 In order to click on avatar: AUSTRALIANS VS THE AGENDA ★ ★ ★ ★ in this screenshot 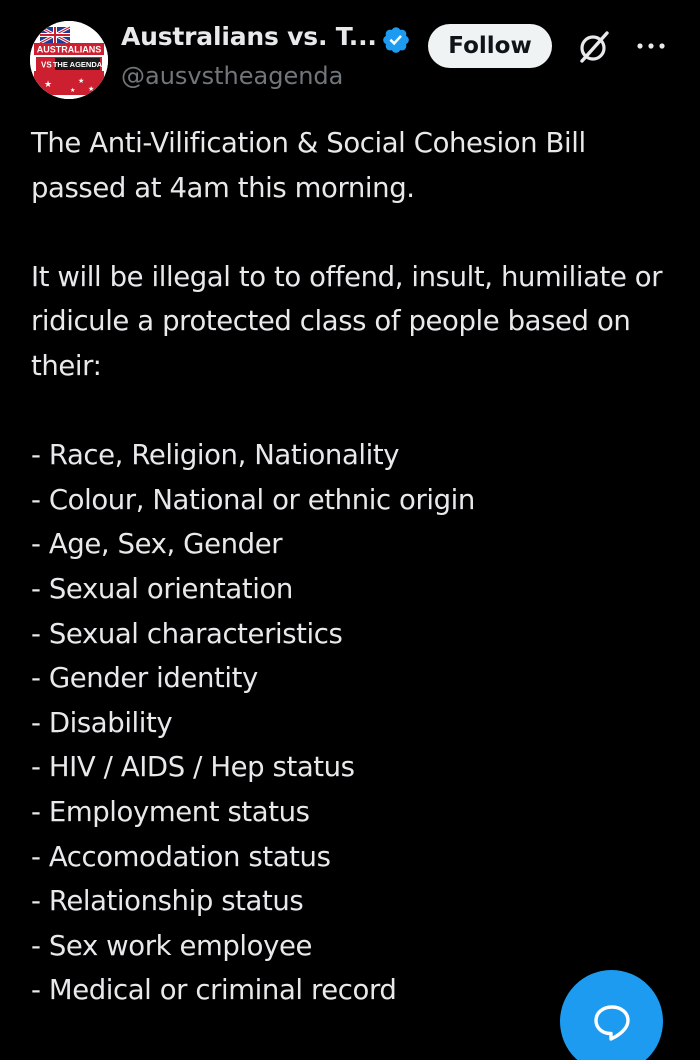, I will do `click(69, 60)`.